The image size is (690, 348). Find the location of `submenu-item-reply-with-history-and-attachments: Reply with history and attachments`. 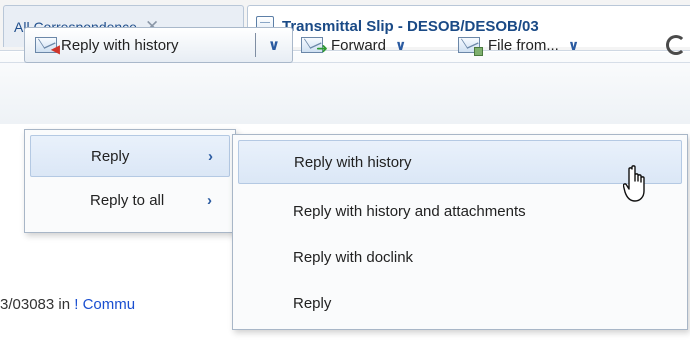

submenu-item-reply-with-history-and-attachments: Reply with history and attachments is located at coordinates (460, 211).